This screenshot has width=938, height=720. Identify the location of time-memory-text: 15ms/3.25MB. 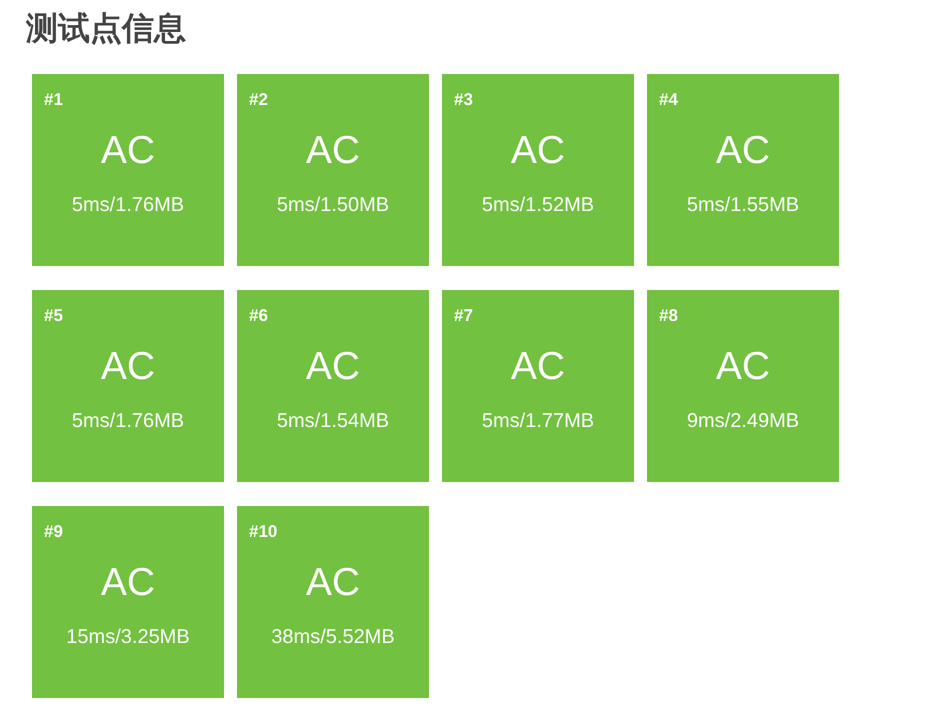
(128, 636).